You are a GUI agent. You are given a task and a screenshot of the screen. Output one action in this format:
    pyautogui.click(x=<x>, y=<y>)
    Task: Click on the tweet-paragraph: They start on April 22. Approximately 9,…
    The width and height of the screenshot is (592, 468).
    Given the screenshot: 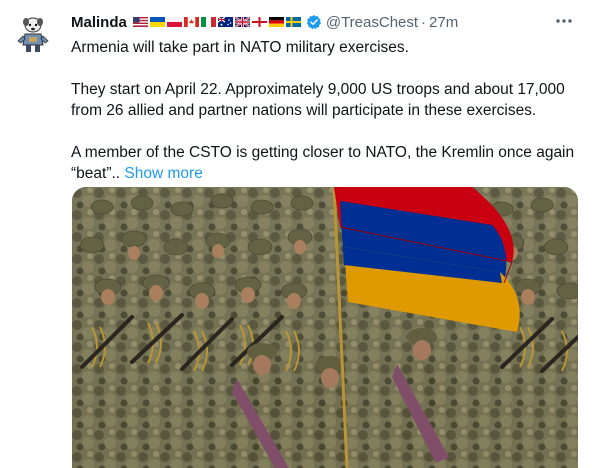 What is the action you would take?
    pyautogui.click(x=318, y=100)
    